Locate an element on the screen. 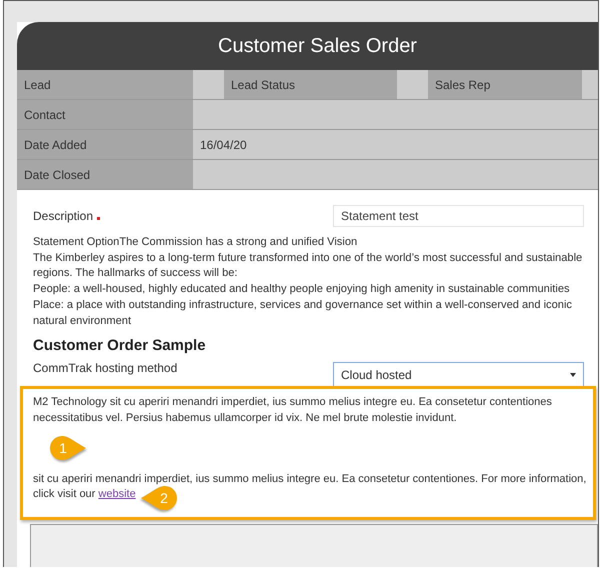  field-label-cell: Contact is located at coordinates (105, 114).